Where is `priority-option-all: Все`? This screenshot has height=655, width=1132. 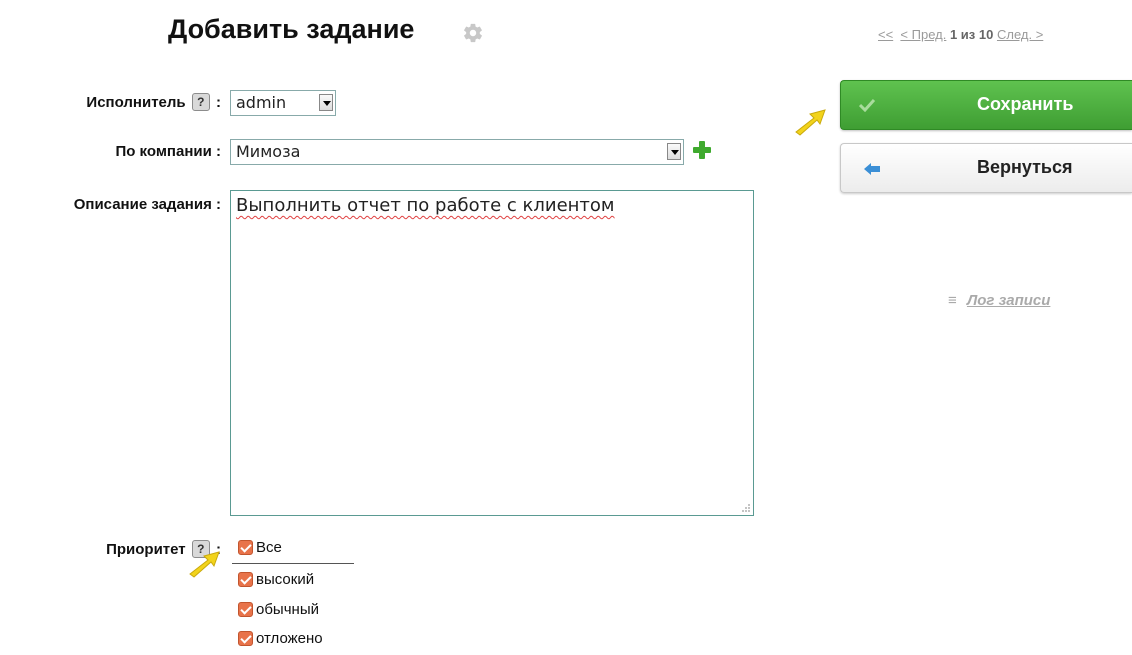 priority-option-all: Все is located at coordinates (260, 547).